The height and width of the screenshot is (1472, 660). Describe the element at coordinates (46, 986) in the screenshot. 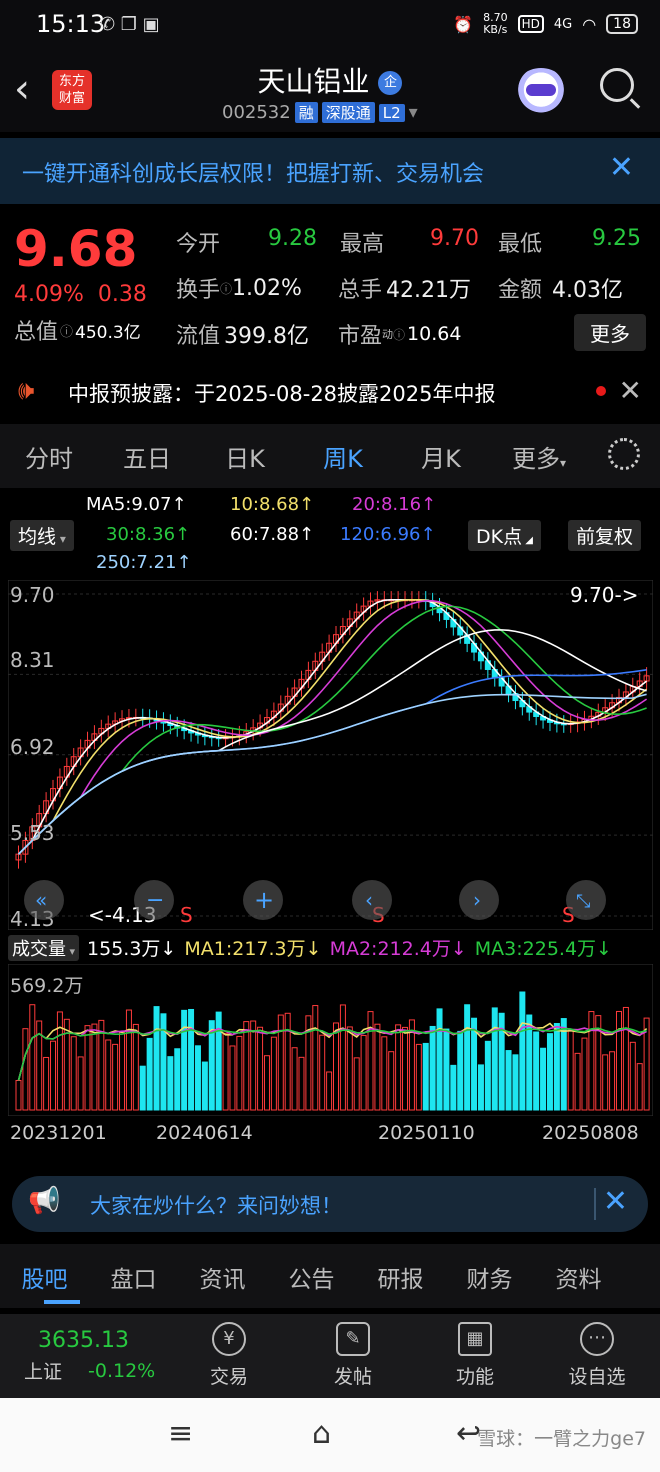

I see `volume-max-label: 569.2万` at that location.